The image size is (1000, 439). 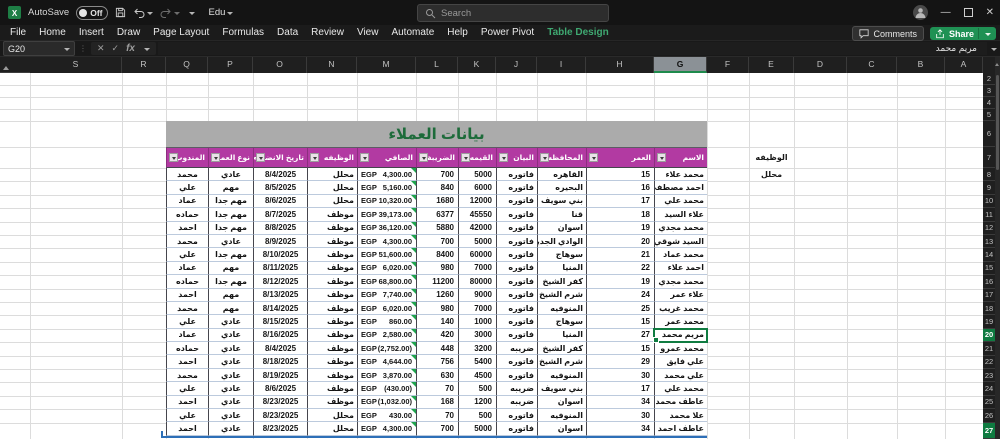 I want to click on cell-net: EGP 68,800.00, so click(x=386, y=282).